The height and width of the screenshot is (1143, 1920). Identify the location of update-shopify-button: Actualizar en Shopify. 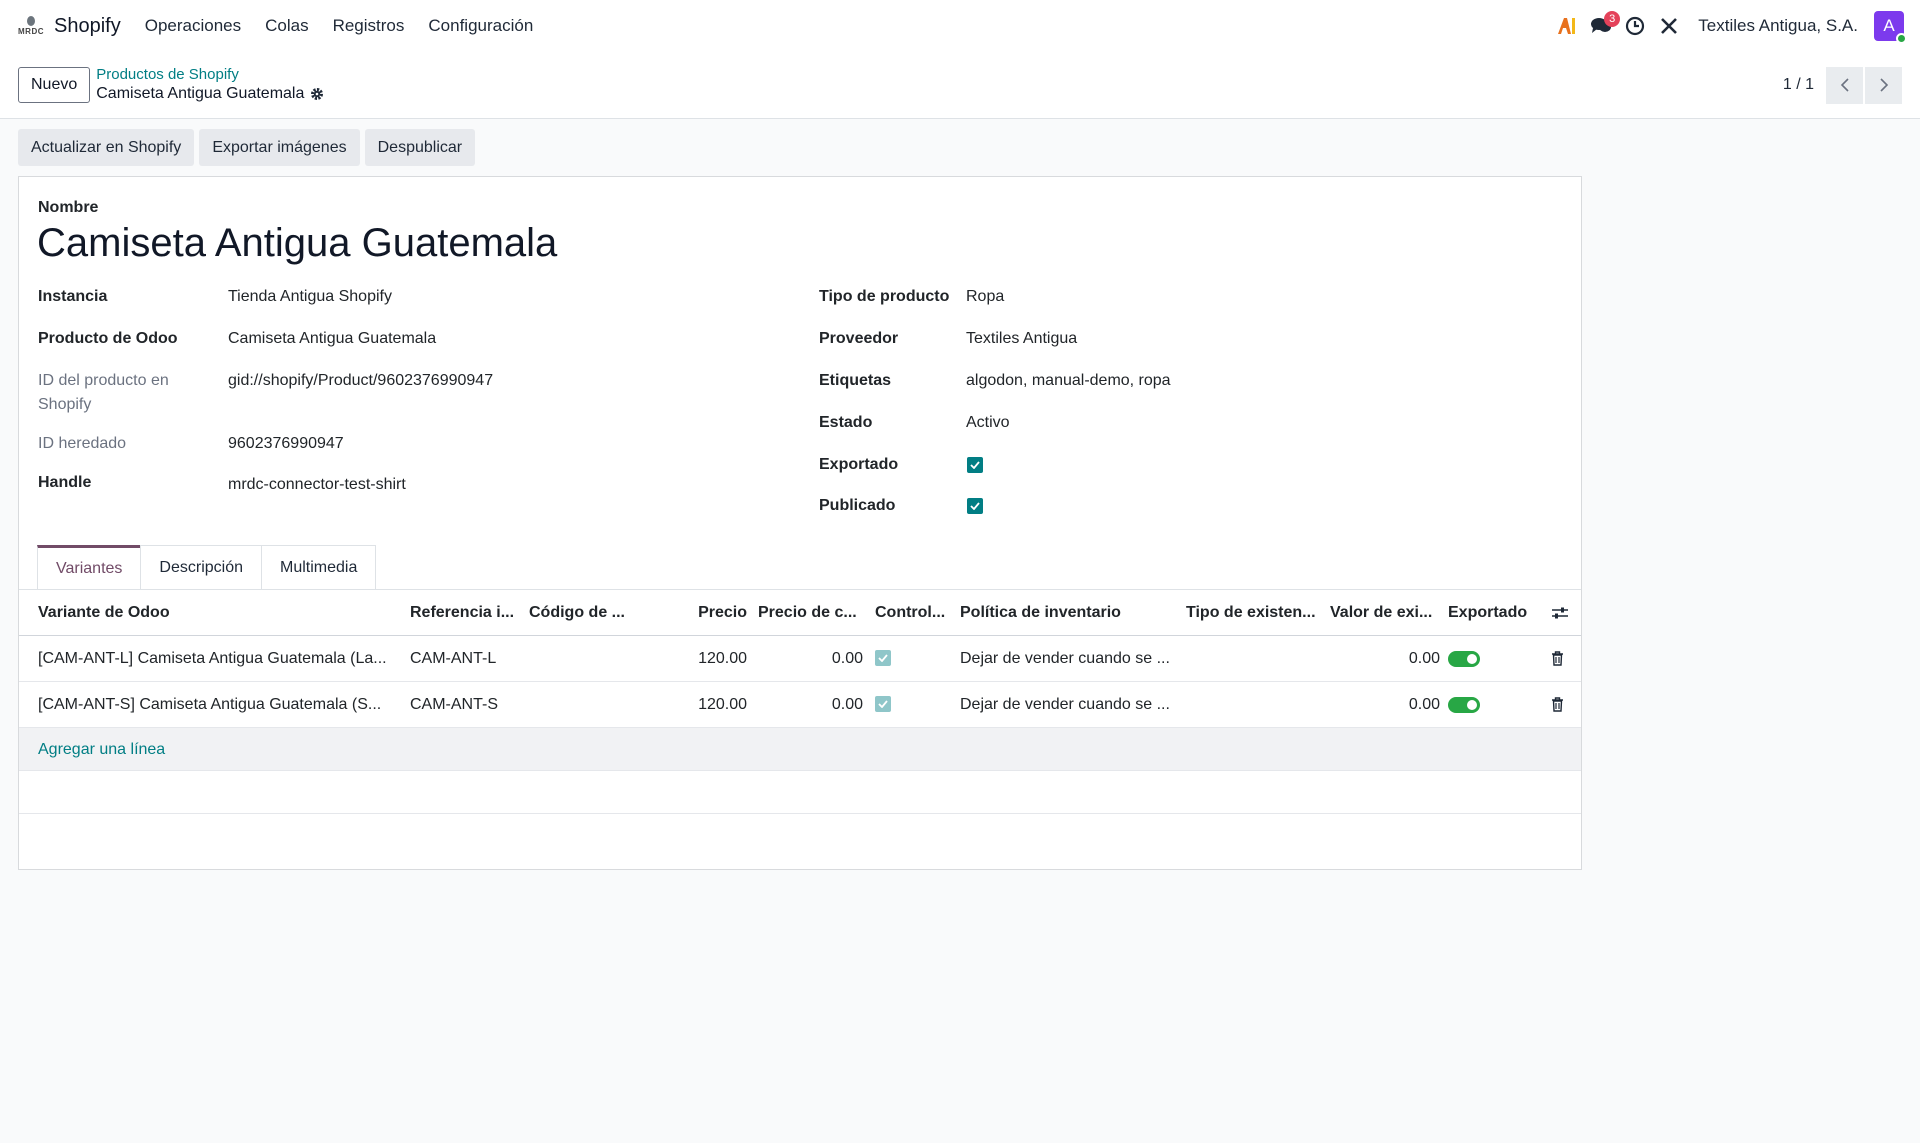
(106, 147).